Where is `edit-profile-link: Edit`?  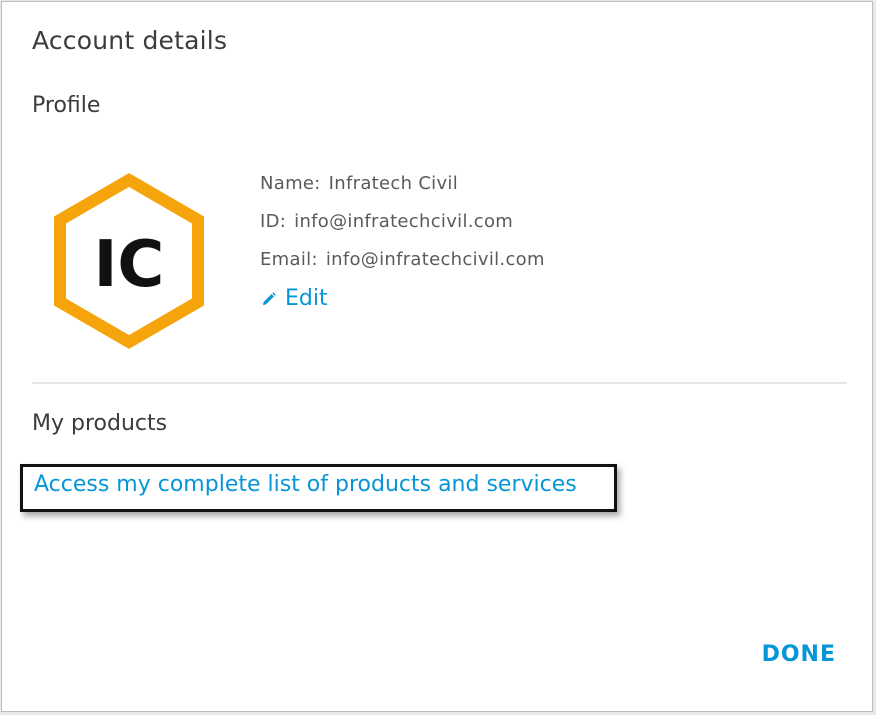
edit-profile-link: Edit is located at coordinates (295, 298).